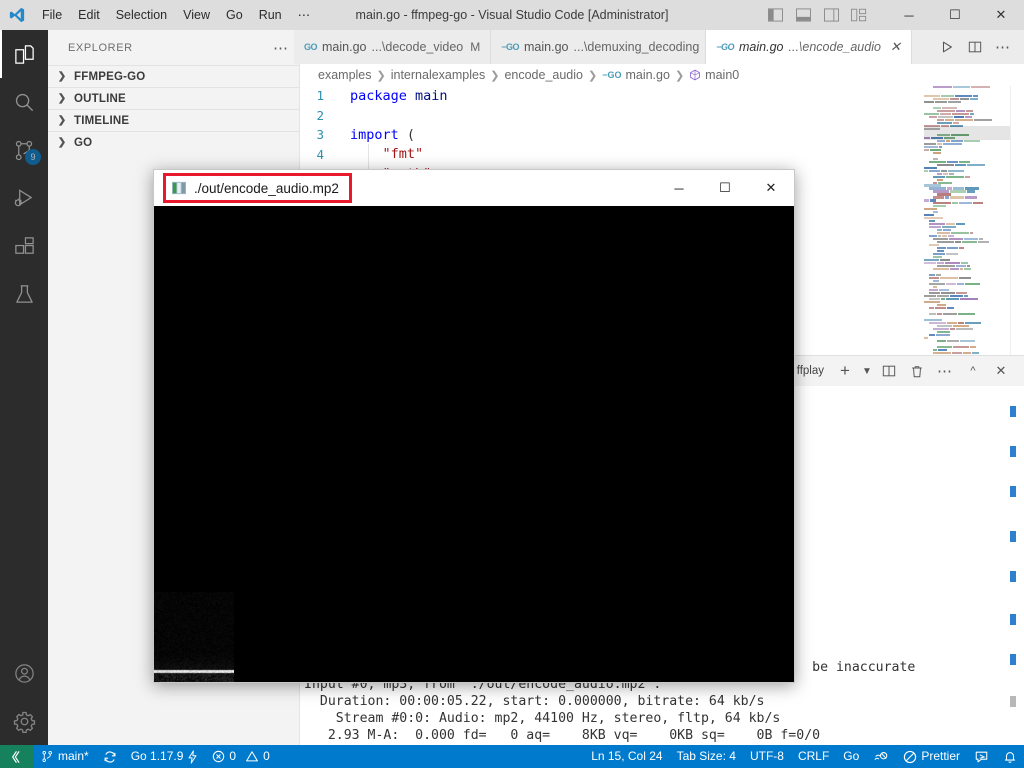  Describe the element at coordinates (24, 721) in the screenshot. I see `activity-item-manage` at that location.